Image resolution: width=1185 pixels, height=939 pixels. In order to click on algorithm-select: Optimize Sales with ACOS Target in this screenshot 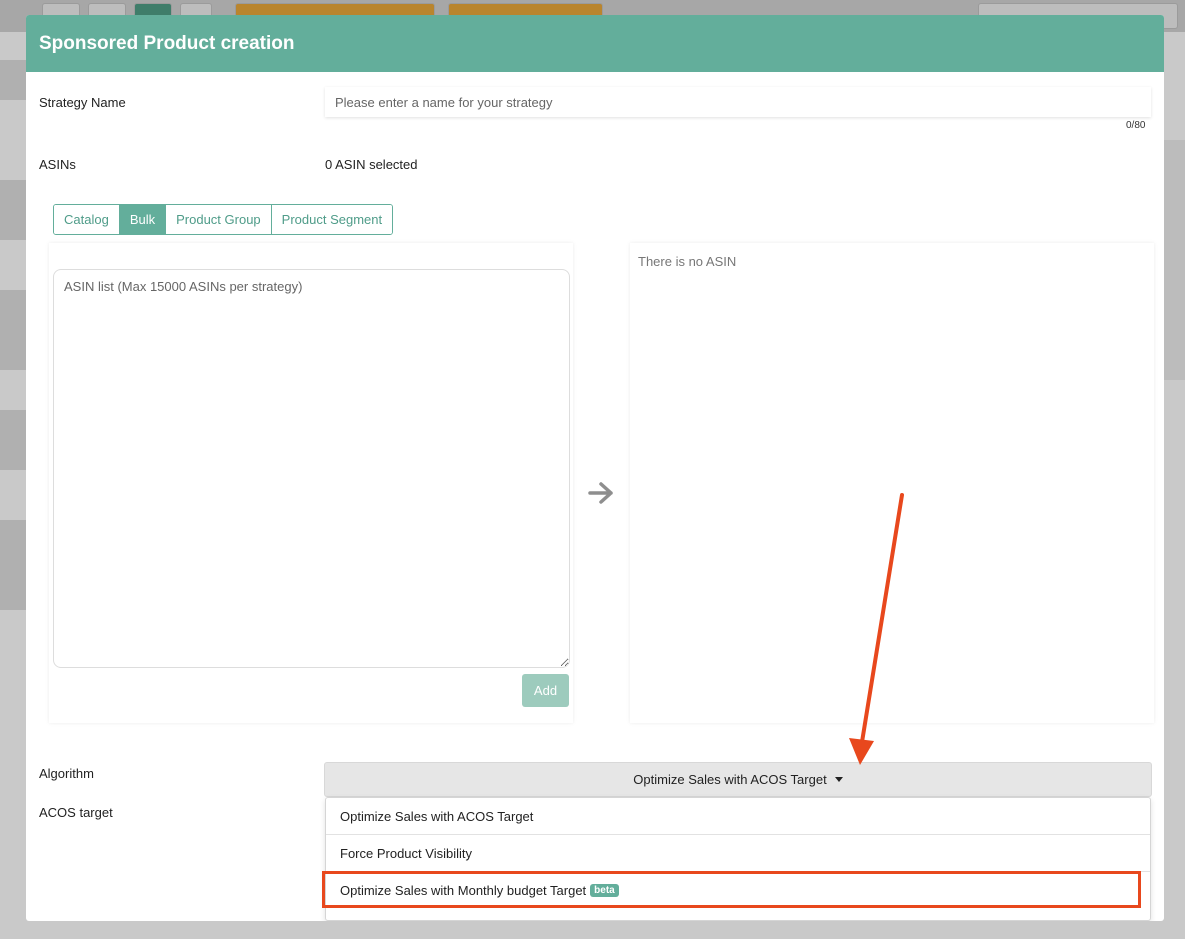, I will do `click(738, 779)`.